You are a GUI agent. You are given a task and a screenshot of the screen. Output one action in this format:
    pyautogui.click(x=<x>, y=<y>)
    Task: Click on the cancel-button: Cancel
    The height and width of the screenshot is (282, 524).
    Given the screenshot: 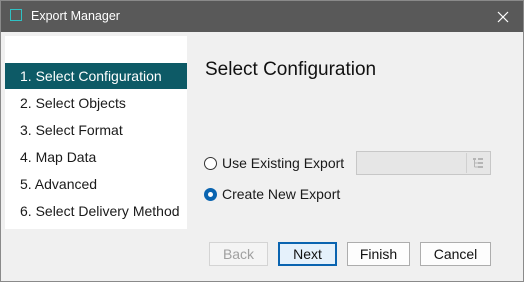 What is the action you would take?
    pyautogui.click(x=455, y=254)
    